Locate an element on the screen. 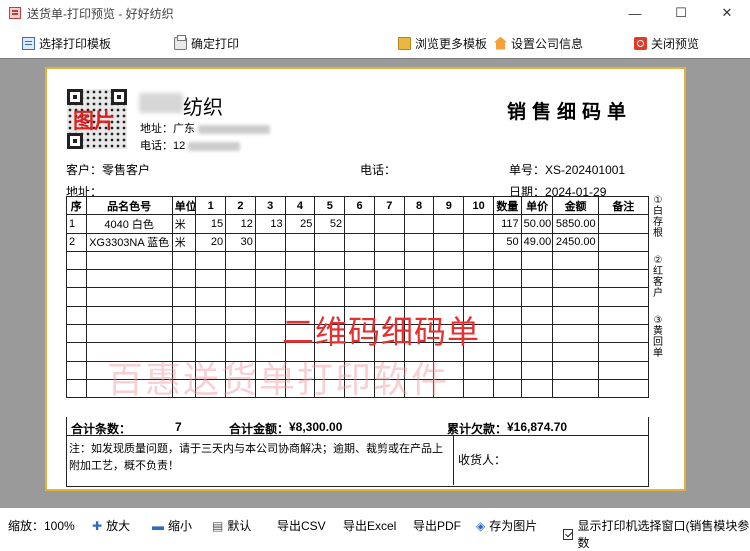 This screenshot has width=750, height=551. minimize-button: — is located at coordinates (635, 13).